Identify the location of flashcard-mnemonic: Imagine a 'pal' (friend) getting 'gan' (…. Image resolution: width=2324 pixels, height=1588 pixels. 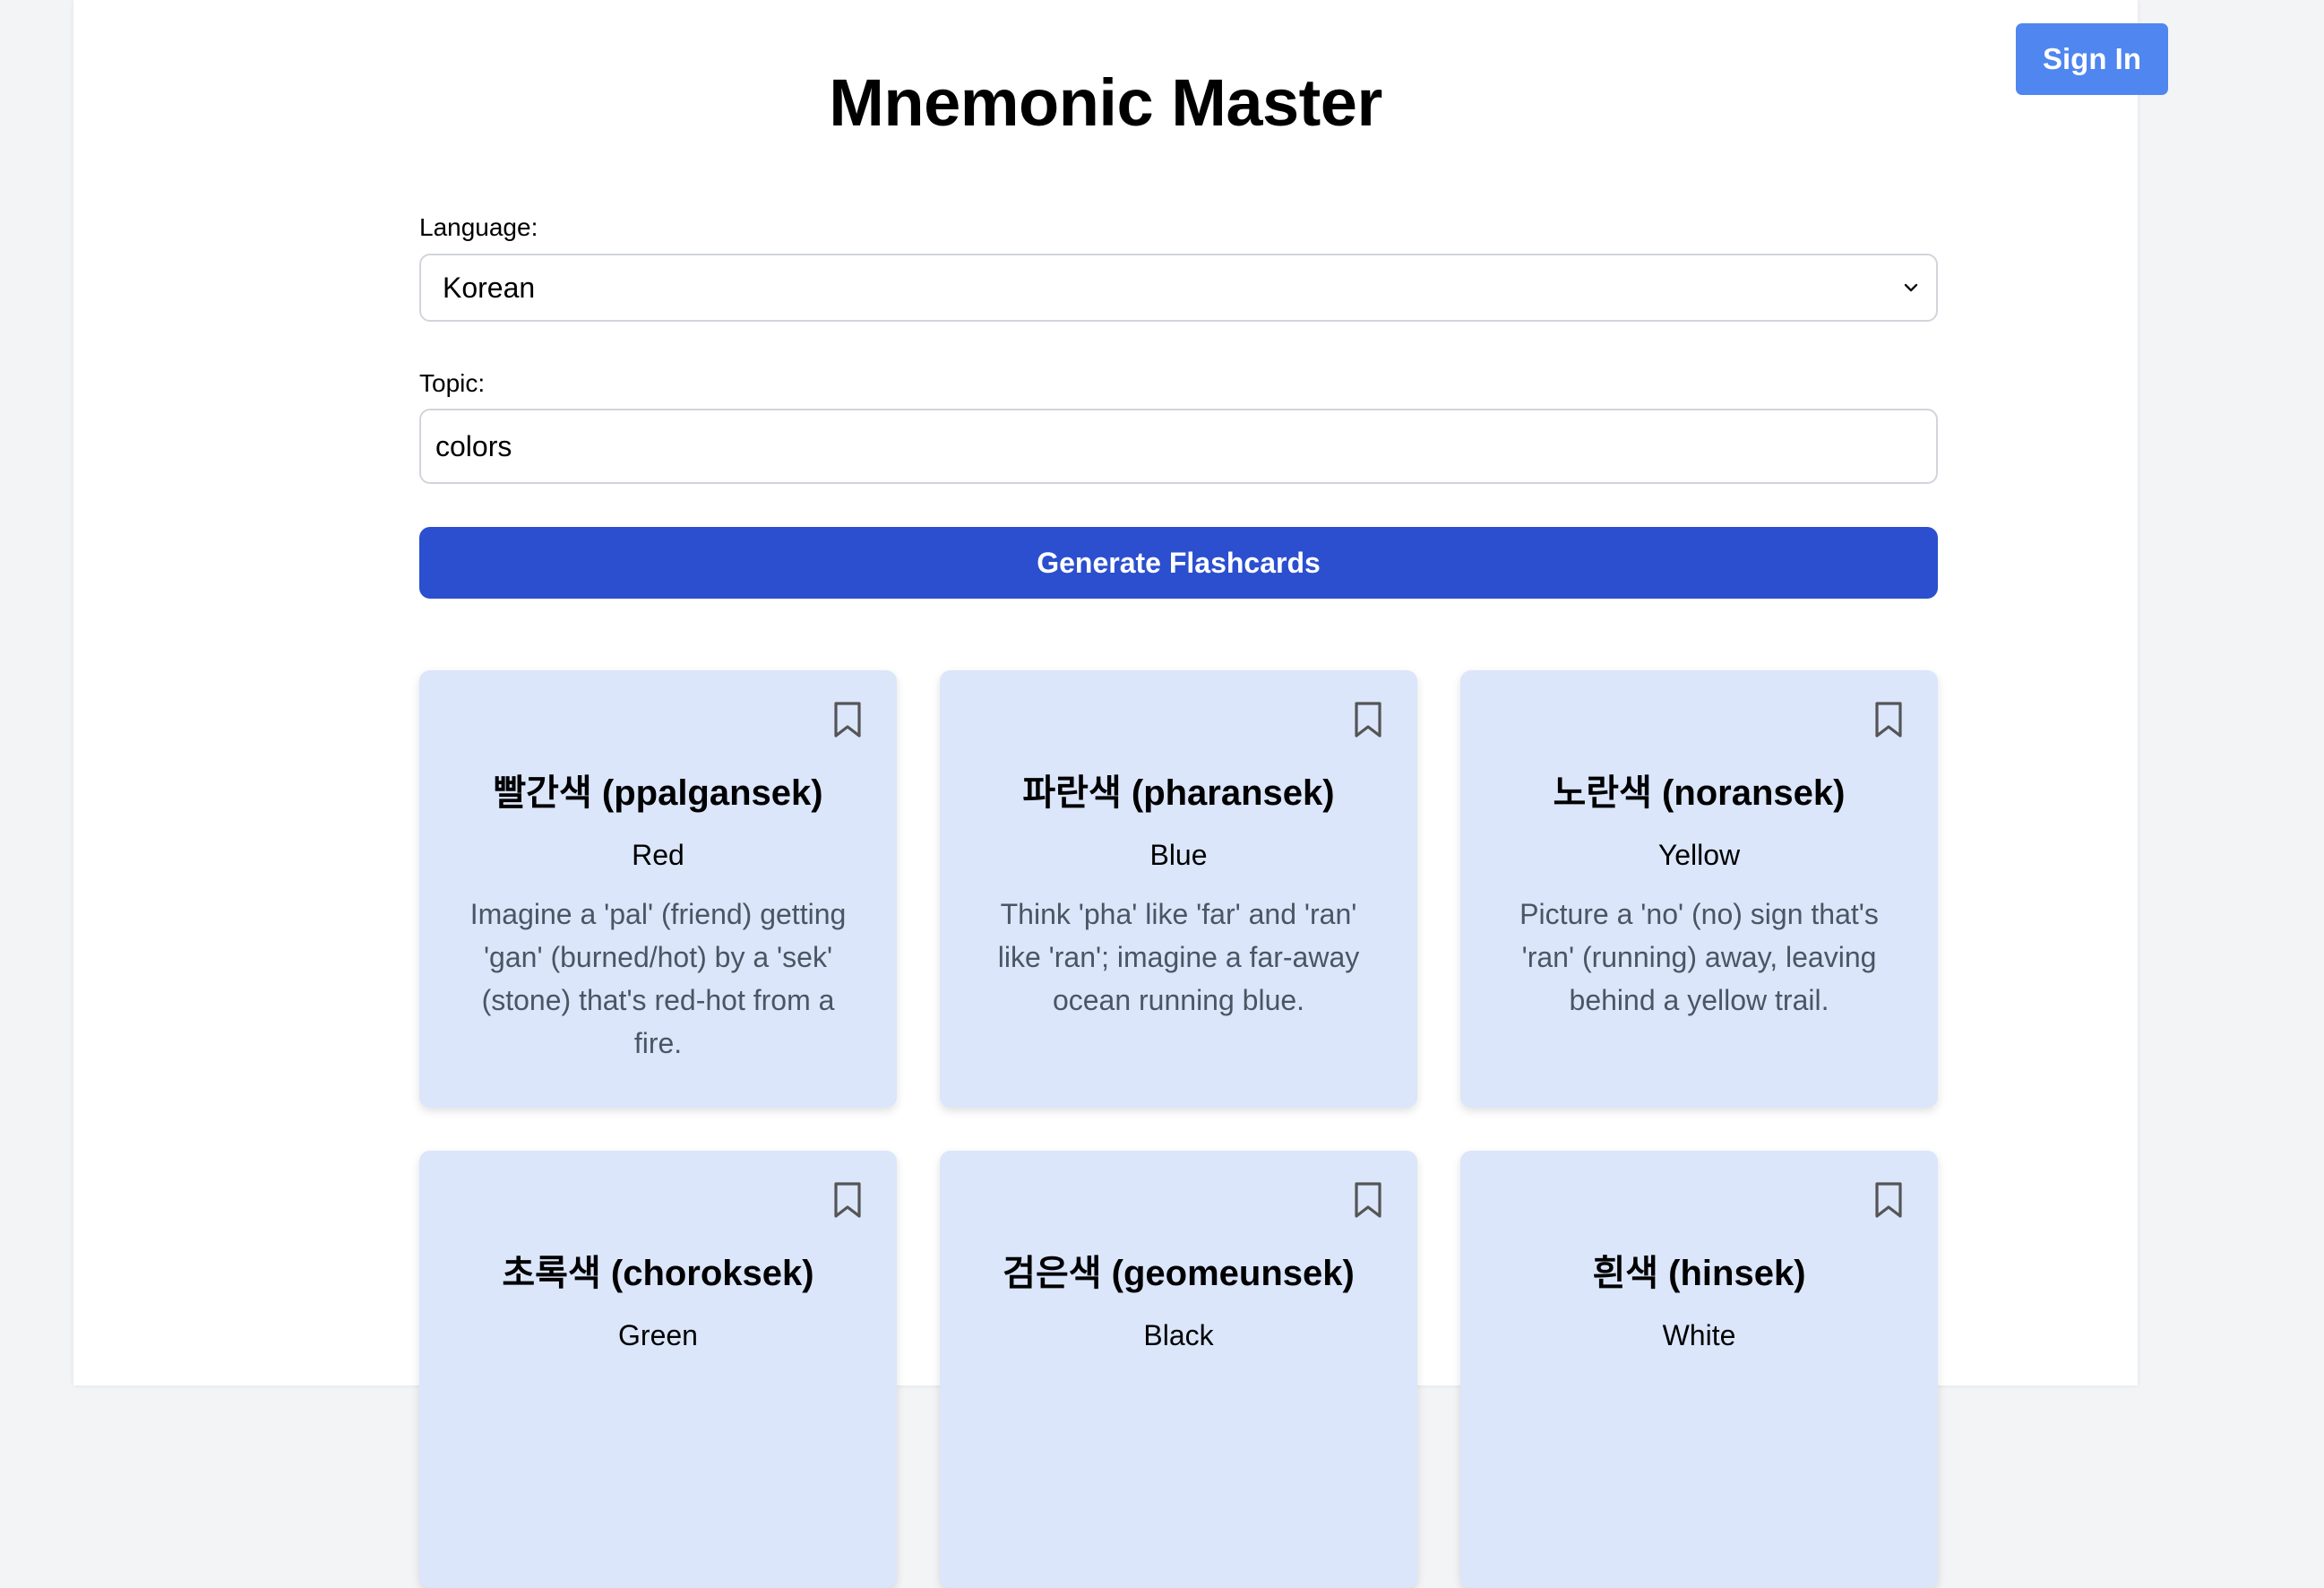
(658, 979).